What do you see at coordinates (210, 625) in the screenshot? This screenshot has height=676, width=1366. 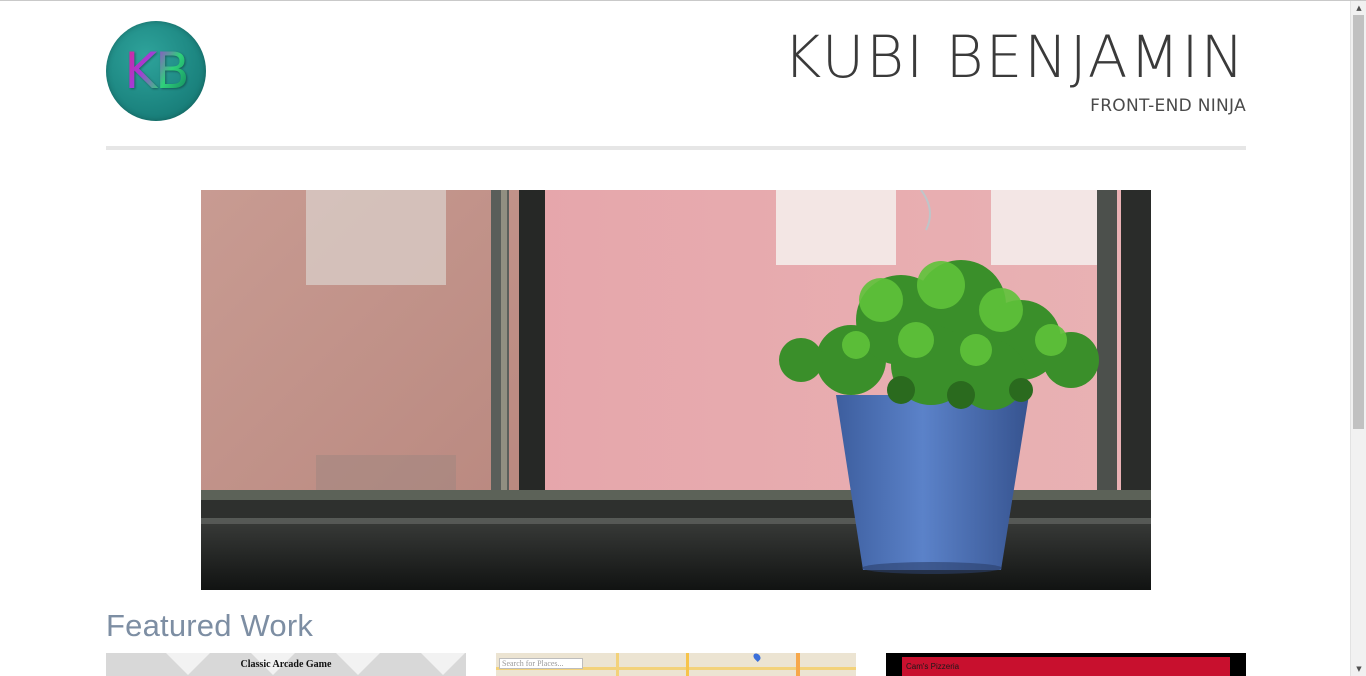 I see `featured-work-heading: Featured Work` at bounding box center [210, 625].